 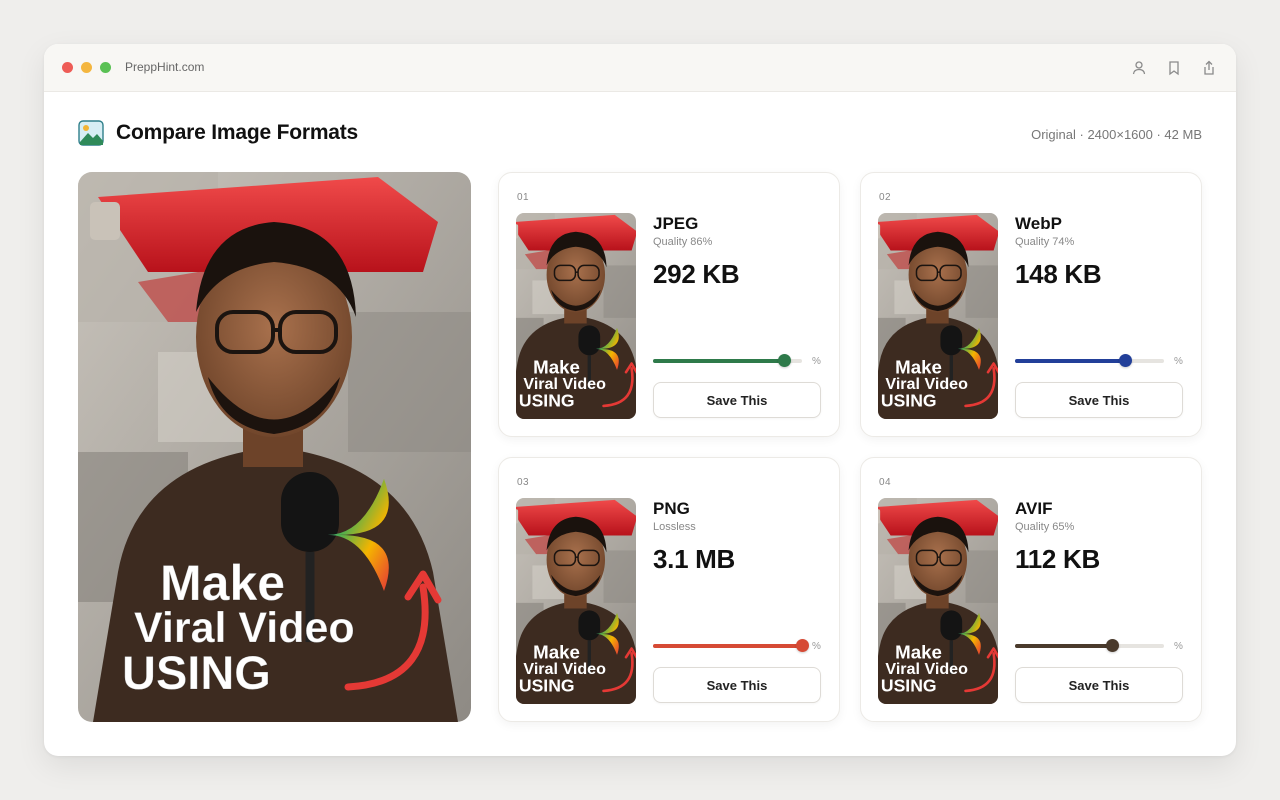 What do you see at coordinates (1045, 242) in the screenshot?
I see `quality-label: Quality 74%` at bounding box center [1045, 242].